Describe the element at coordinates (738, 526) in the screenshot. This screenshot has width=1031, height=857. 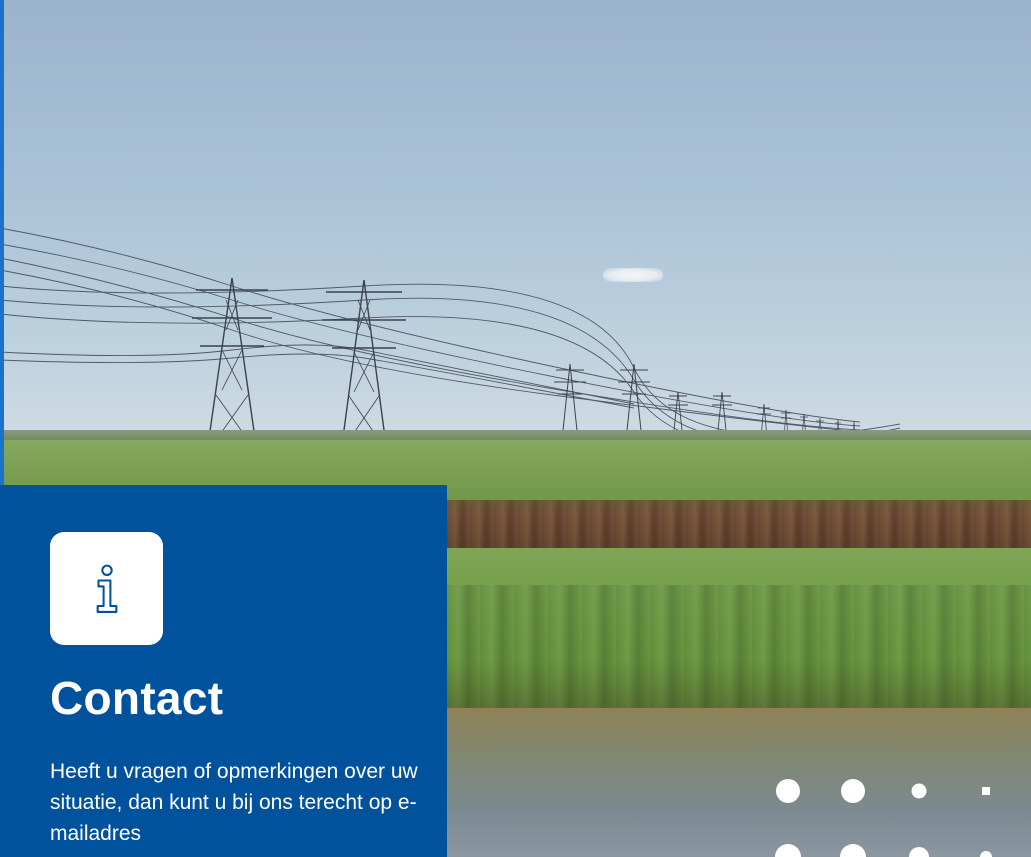
I see `soil-strip` at that location.